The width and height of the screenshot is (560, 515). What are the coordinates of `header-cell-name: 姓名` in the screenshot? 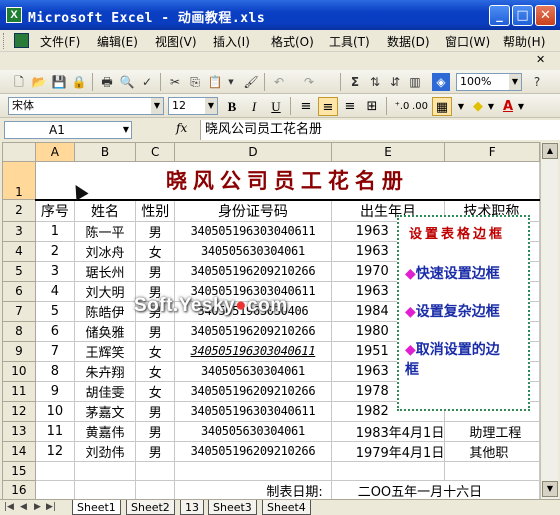 It's located at (105, 210).